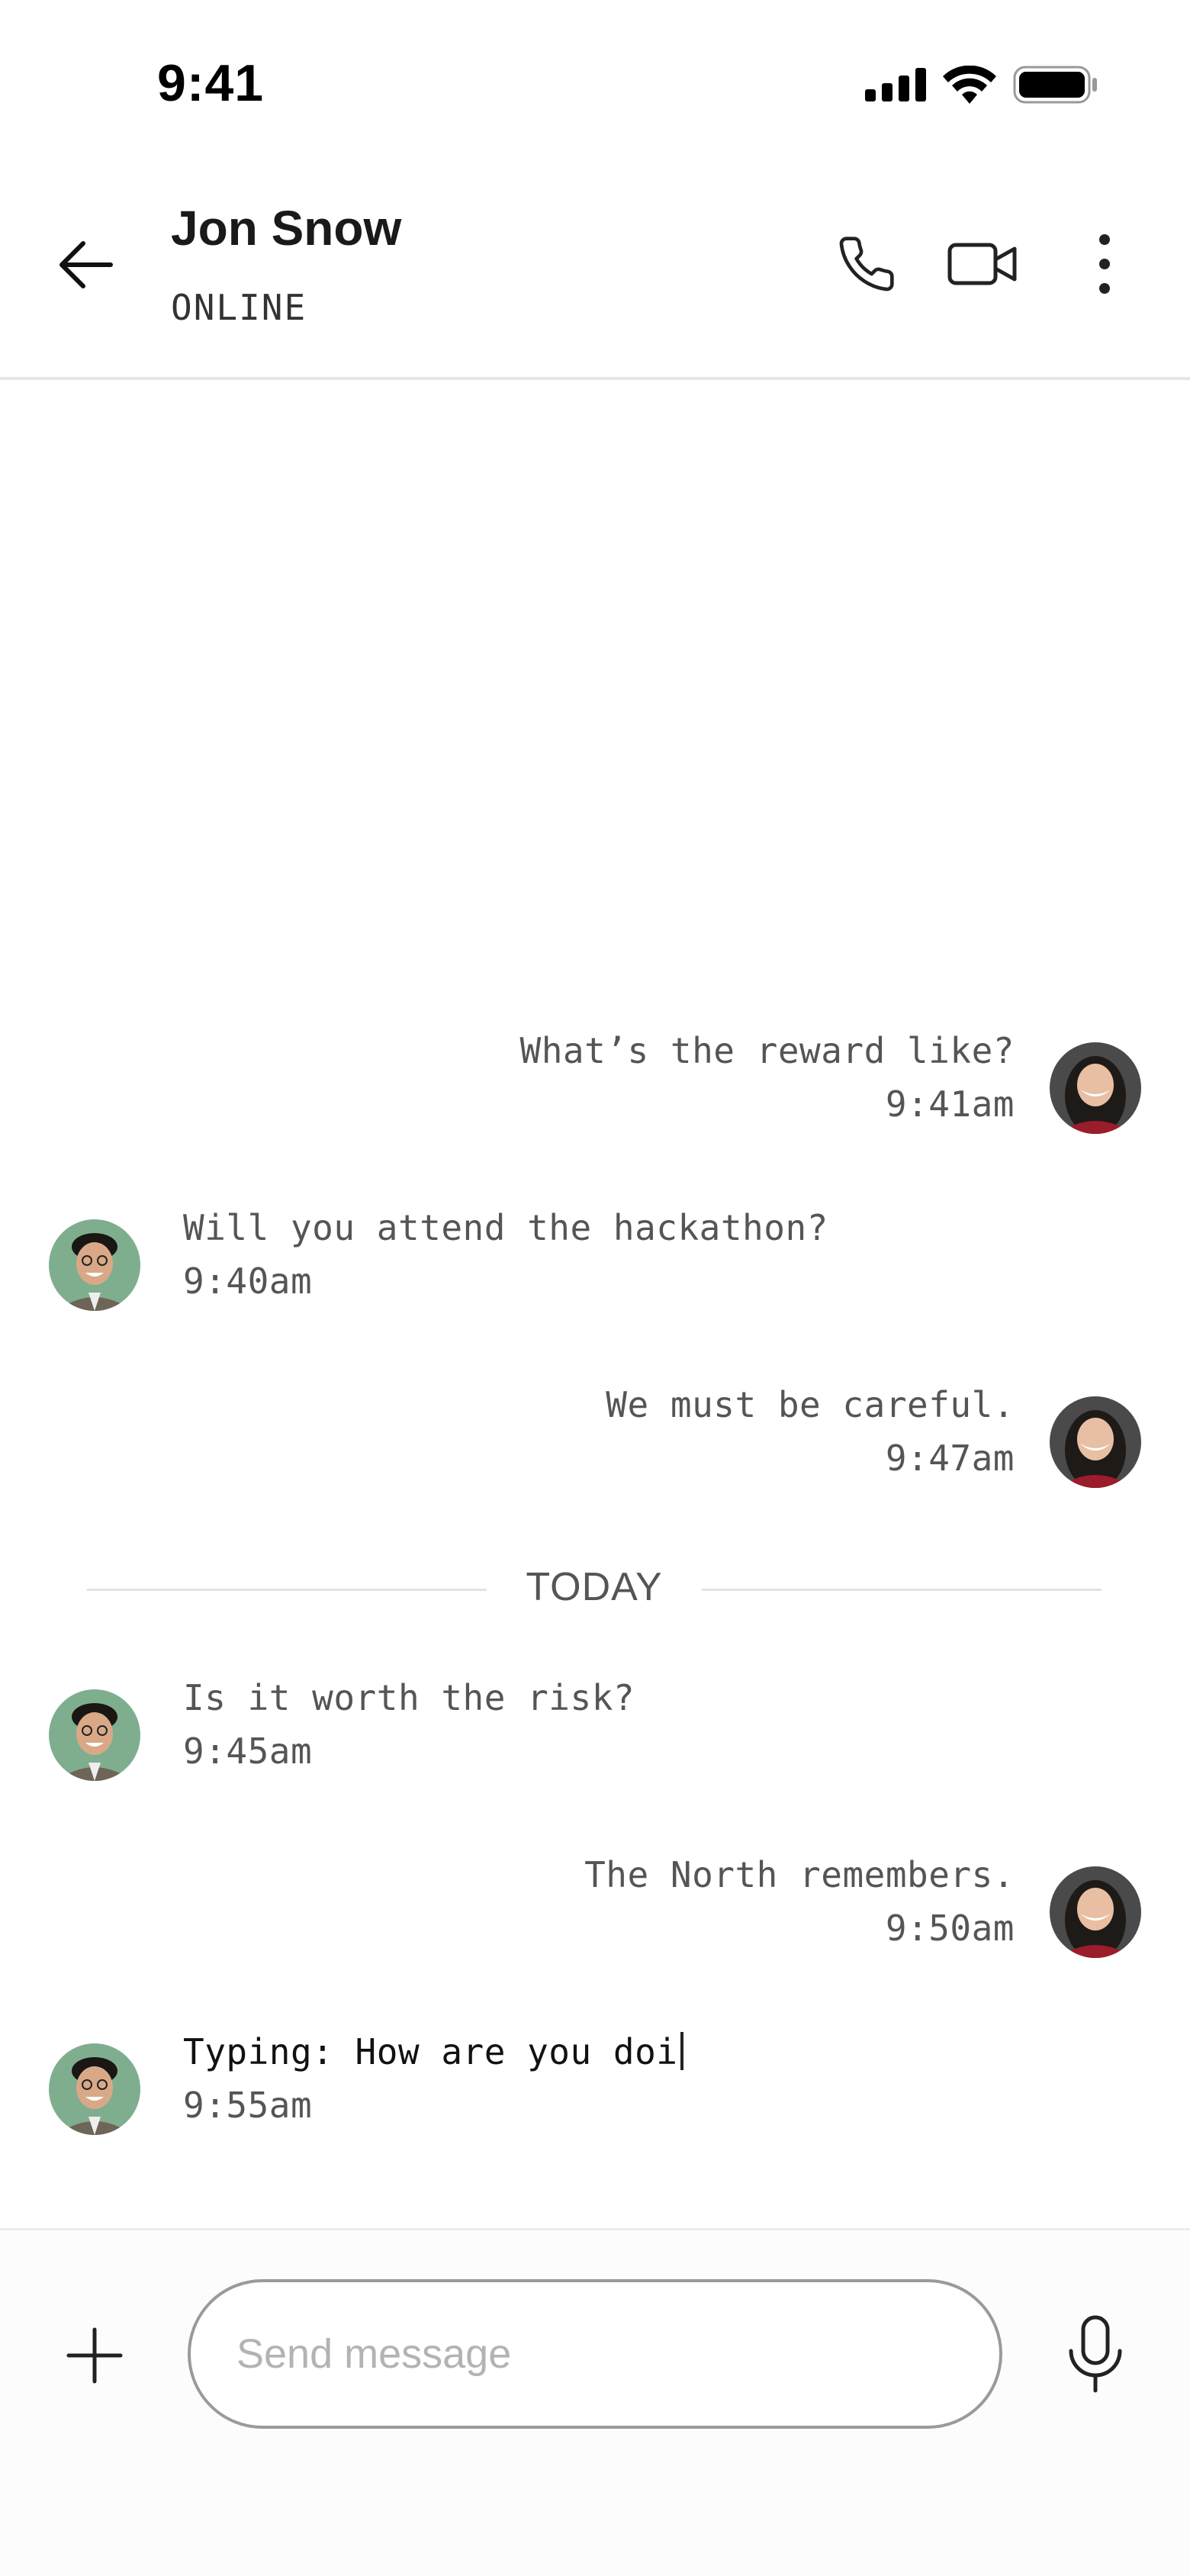 This screenshot has height=2576, width=1190. What do you see at coordinates (595, 84) in the screenshot?
I see `status-bar: 9:41` at bounding box center [595, 84].